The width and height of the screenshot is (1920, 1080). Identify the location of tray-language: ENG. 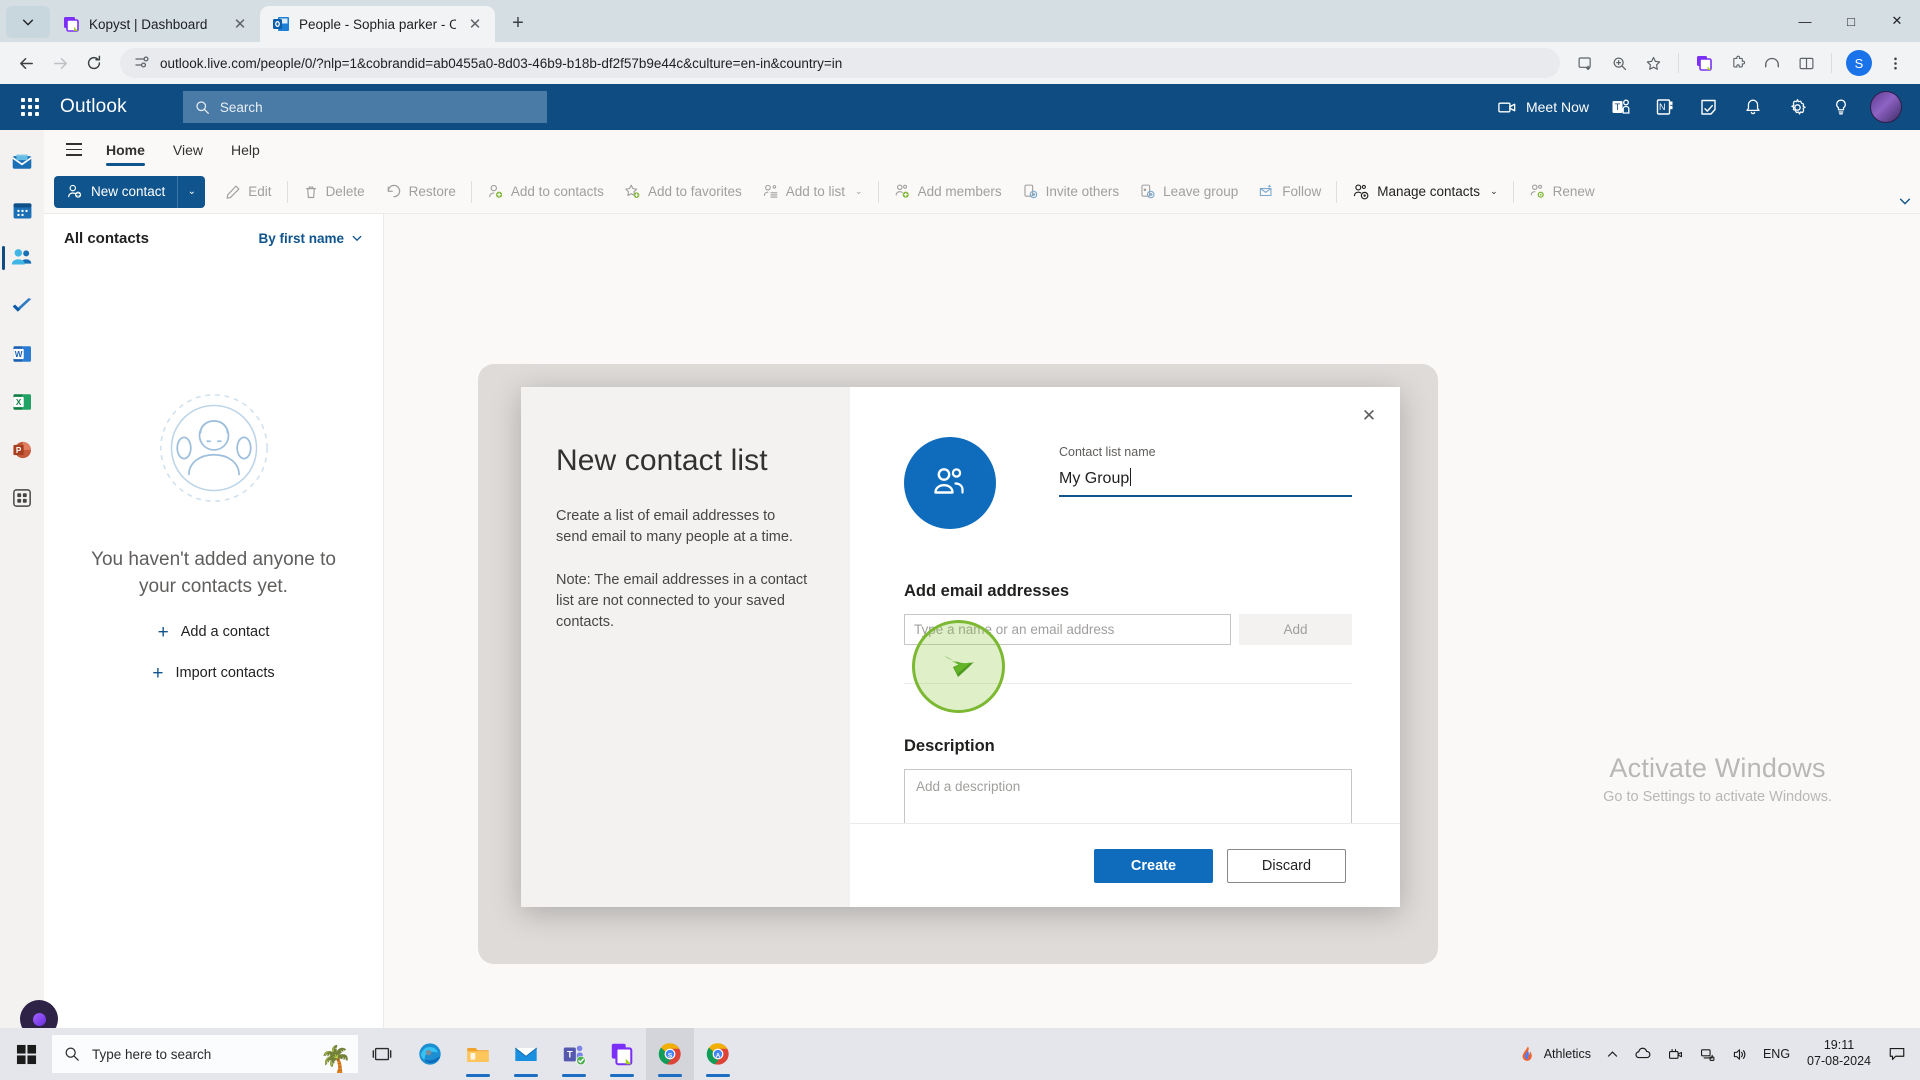
(1776, 1054).